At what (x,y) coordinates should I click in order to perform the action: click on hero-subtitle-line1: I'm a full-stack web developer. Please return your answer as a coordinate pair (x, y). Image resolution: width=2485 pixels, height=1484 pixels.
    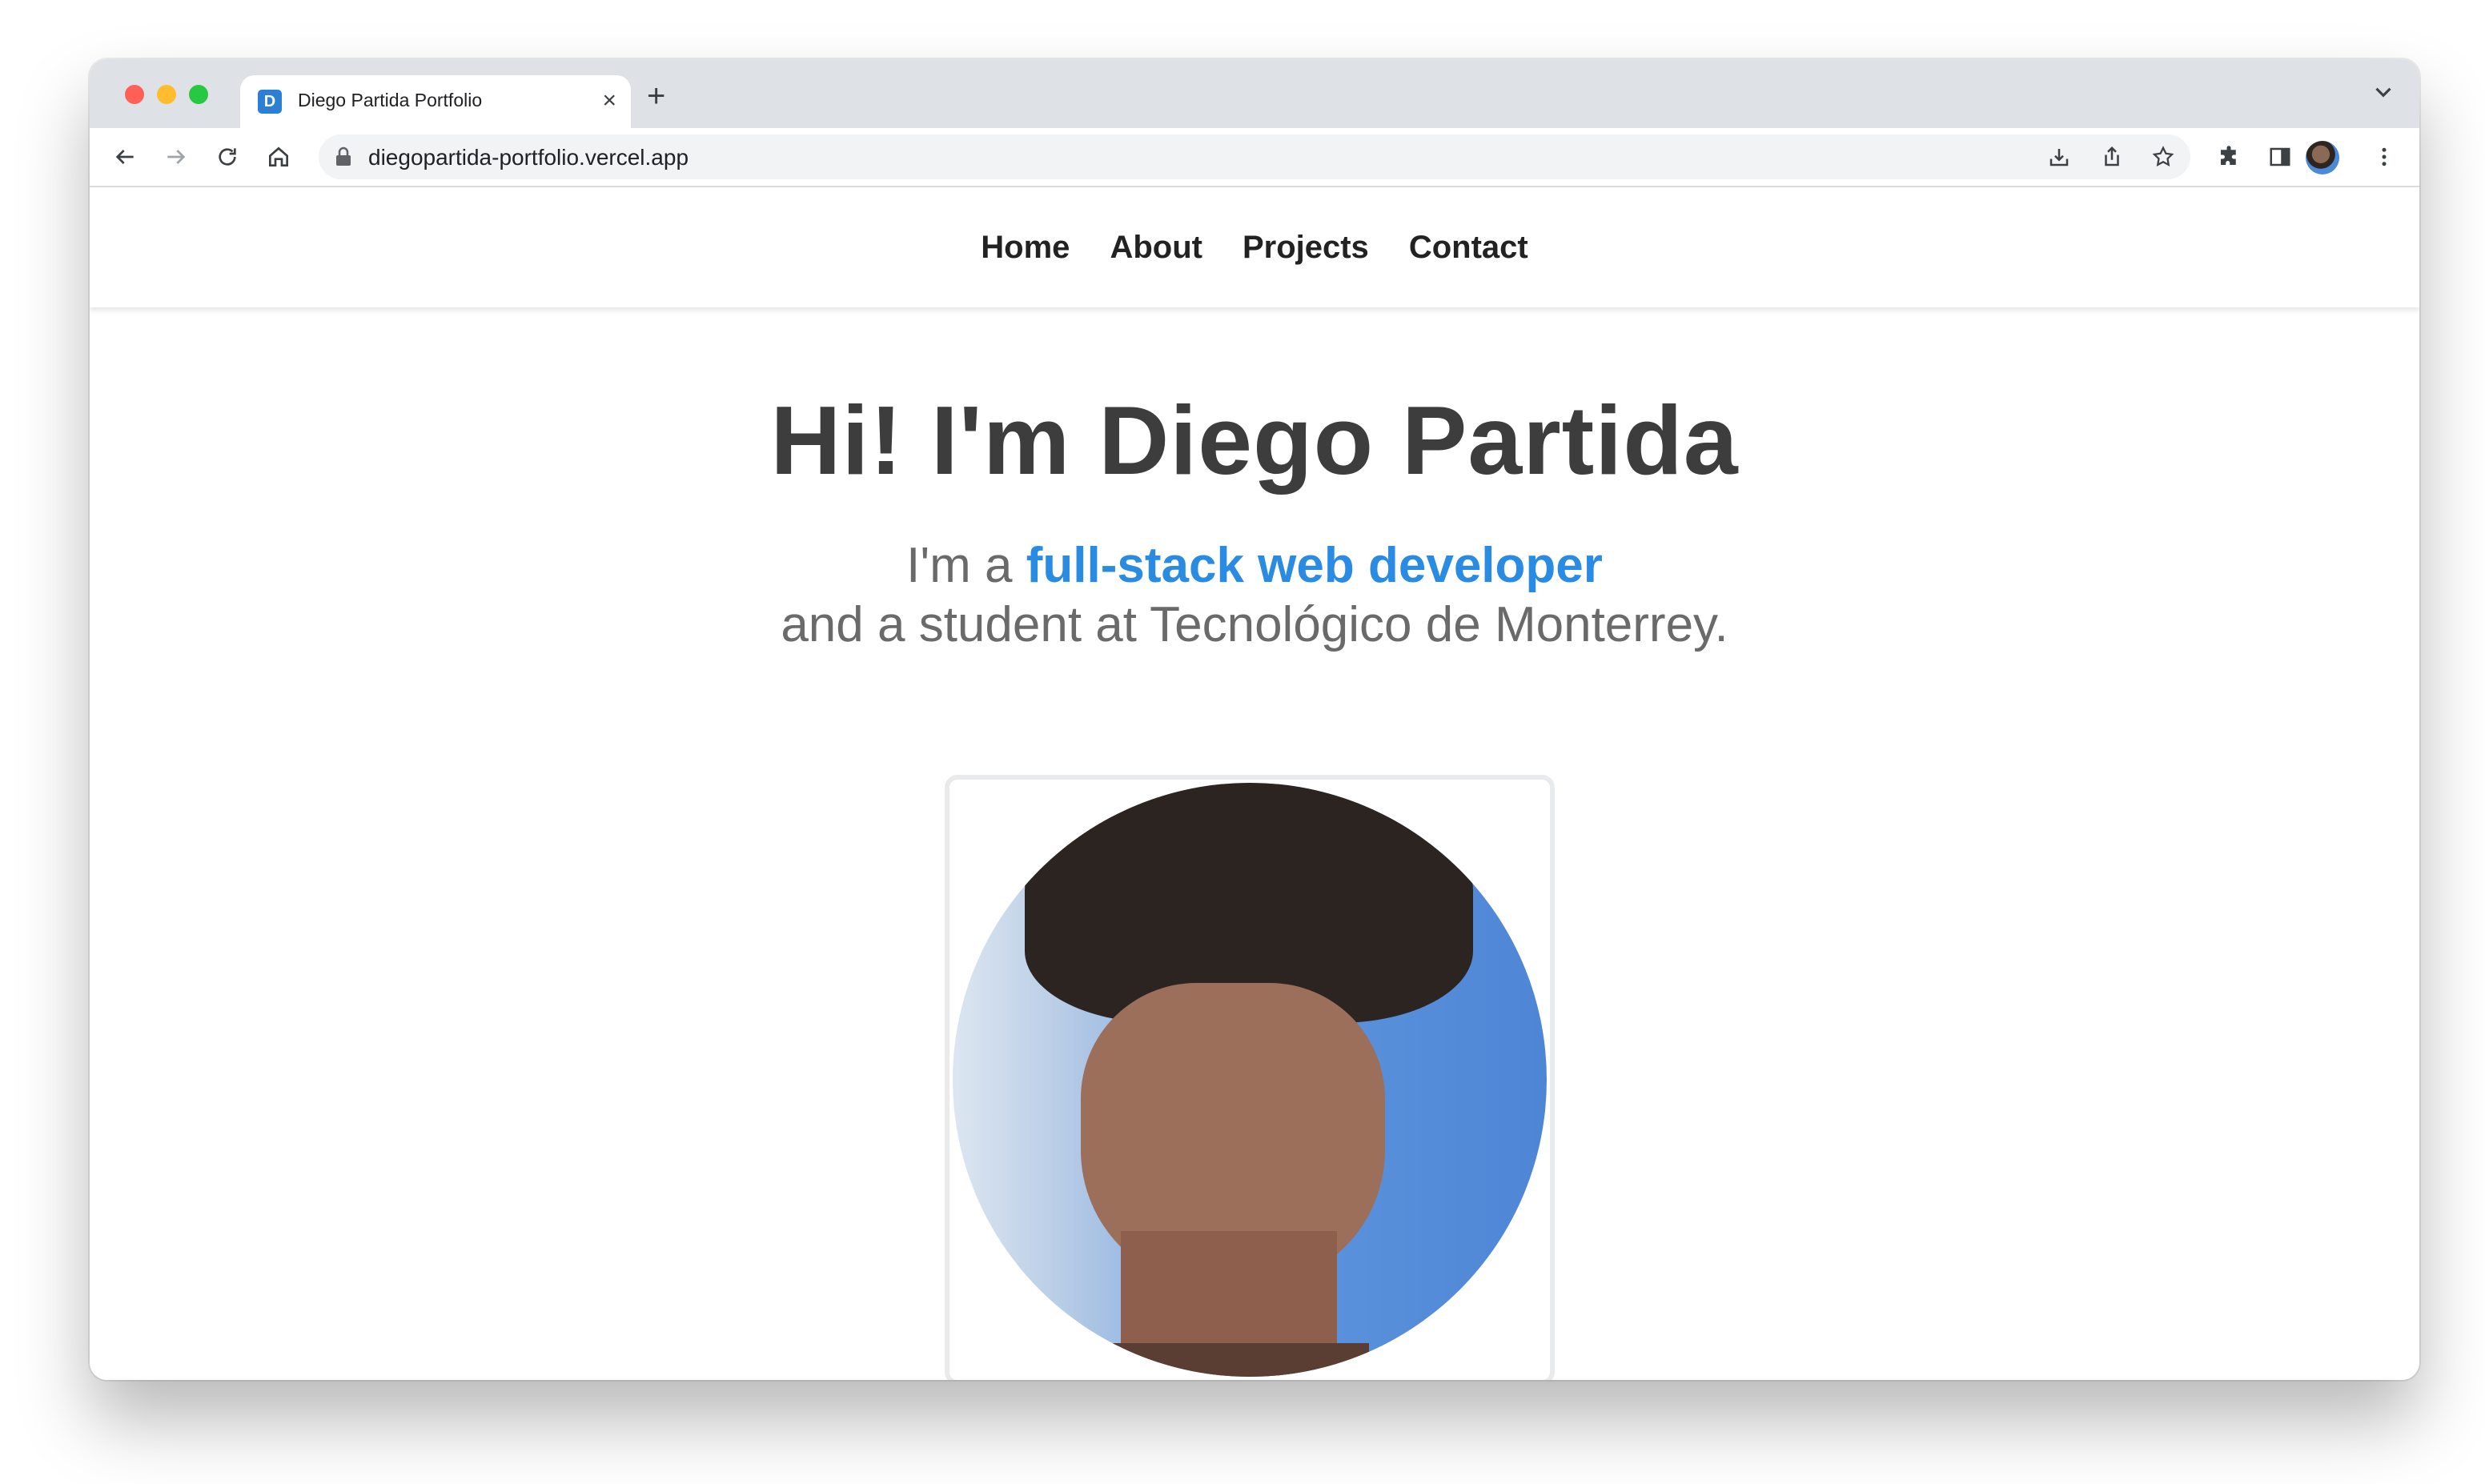
    Looking at the image, I should click on (1254, 566).